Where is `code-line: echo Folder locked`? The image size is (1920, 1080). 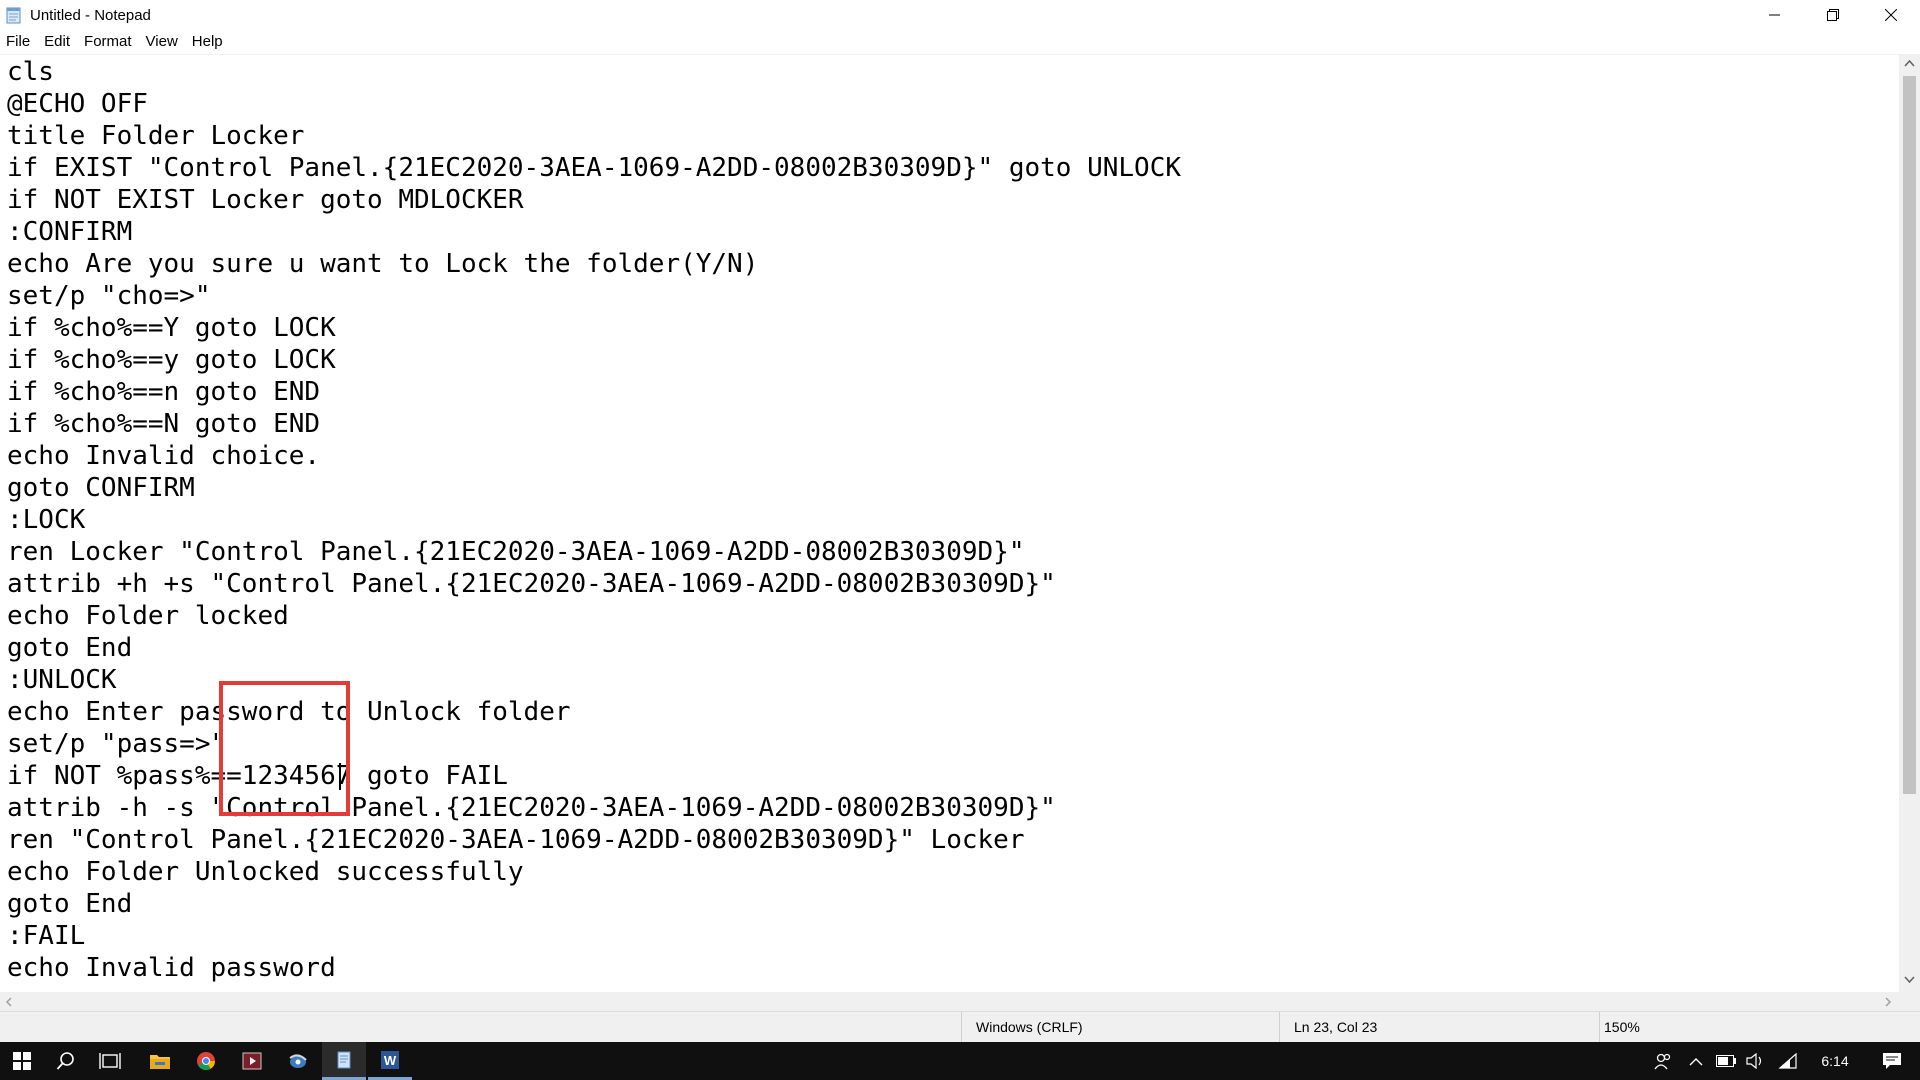
code-line: echo Folder locked is located at coordinates (148, 616).